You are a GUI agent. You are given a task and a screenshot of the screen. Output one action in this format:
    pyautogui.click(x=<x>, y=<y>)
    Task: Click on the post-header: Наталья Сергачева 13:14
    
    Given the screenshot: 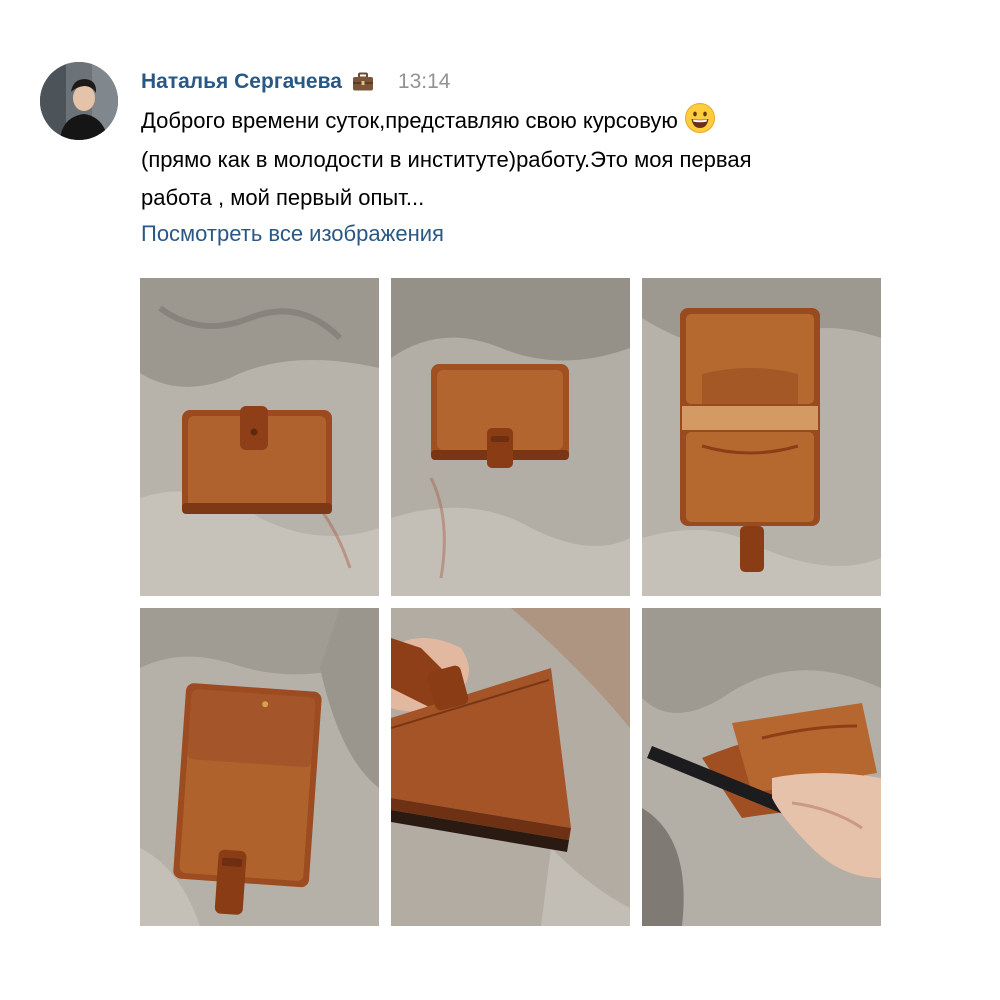 What is the action you would take?
    pyautogui.click(x=295, y=82)
    